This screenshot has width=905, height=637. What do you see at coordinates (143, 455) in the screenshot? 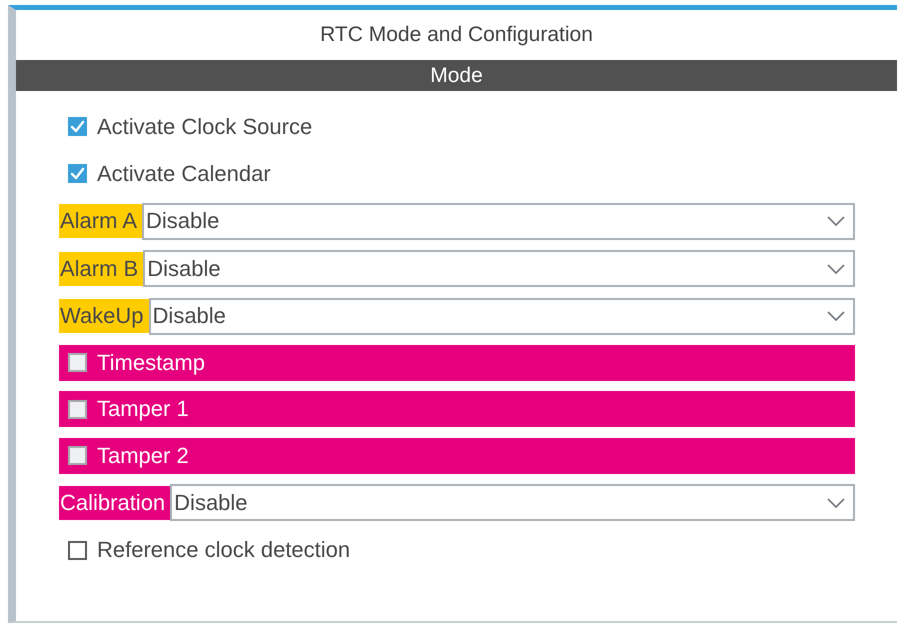
I see `checkbox-label: Tamper 2` at bounding box center [143, 455].